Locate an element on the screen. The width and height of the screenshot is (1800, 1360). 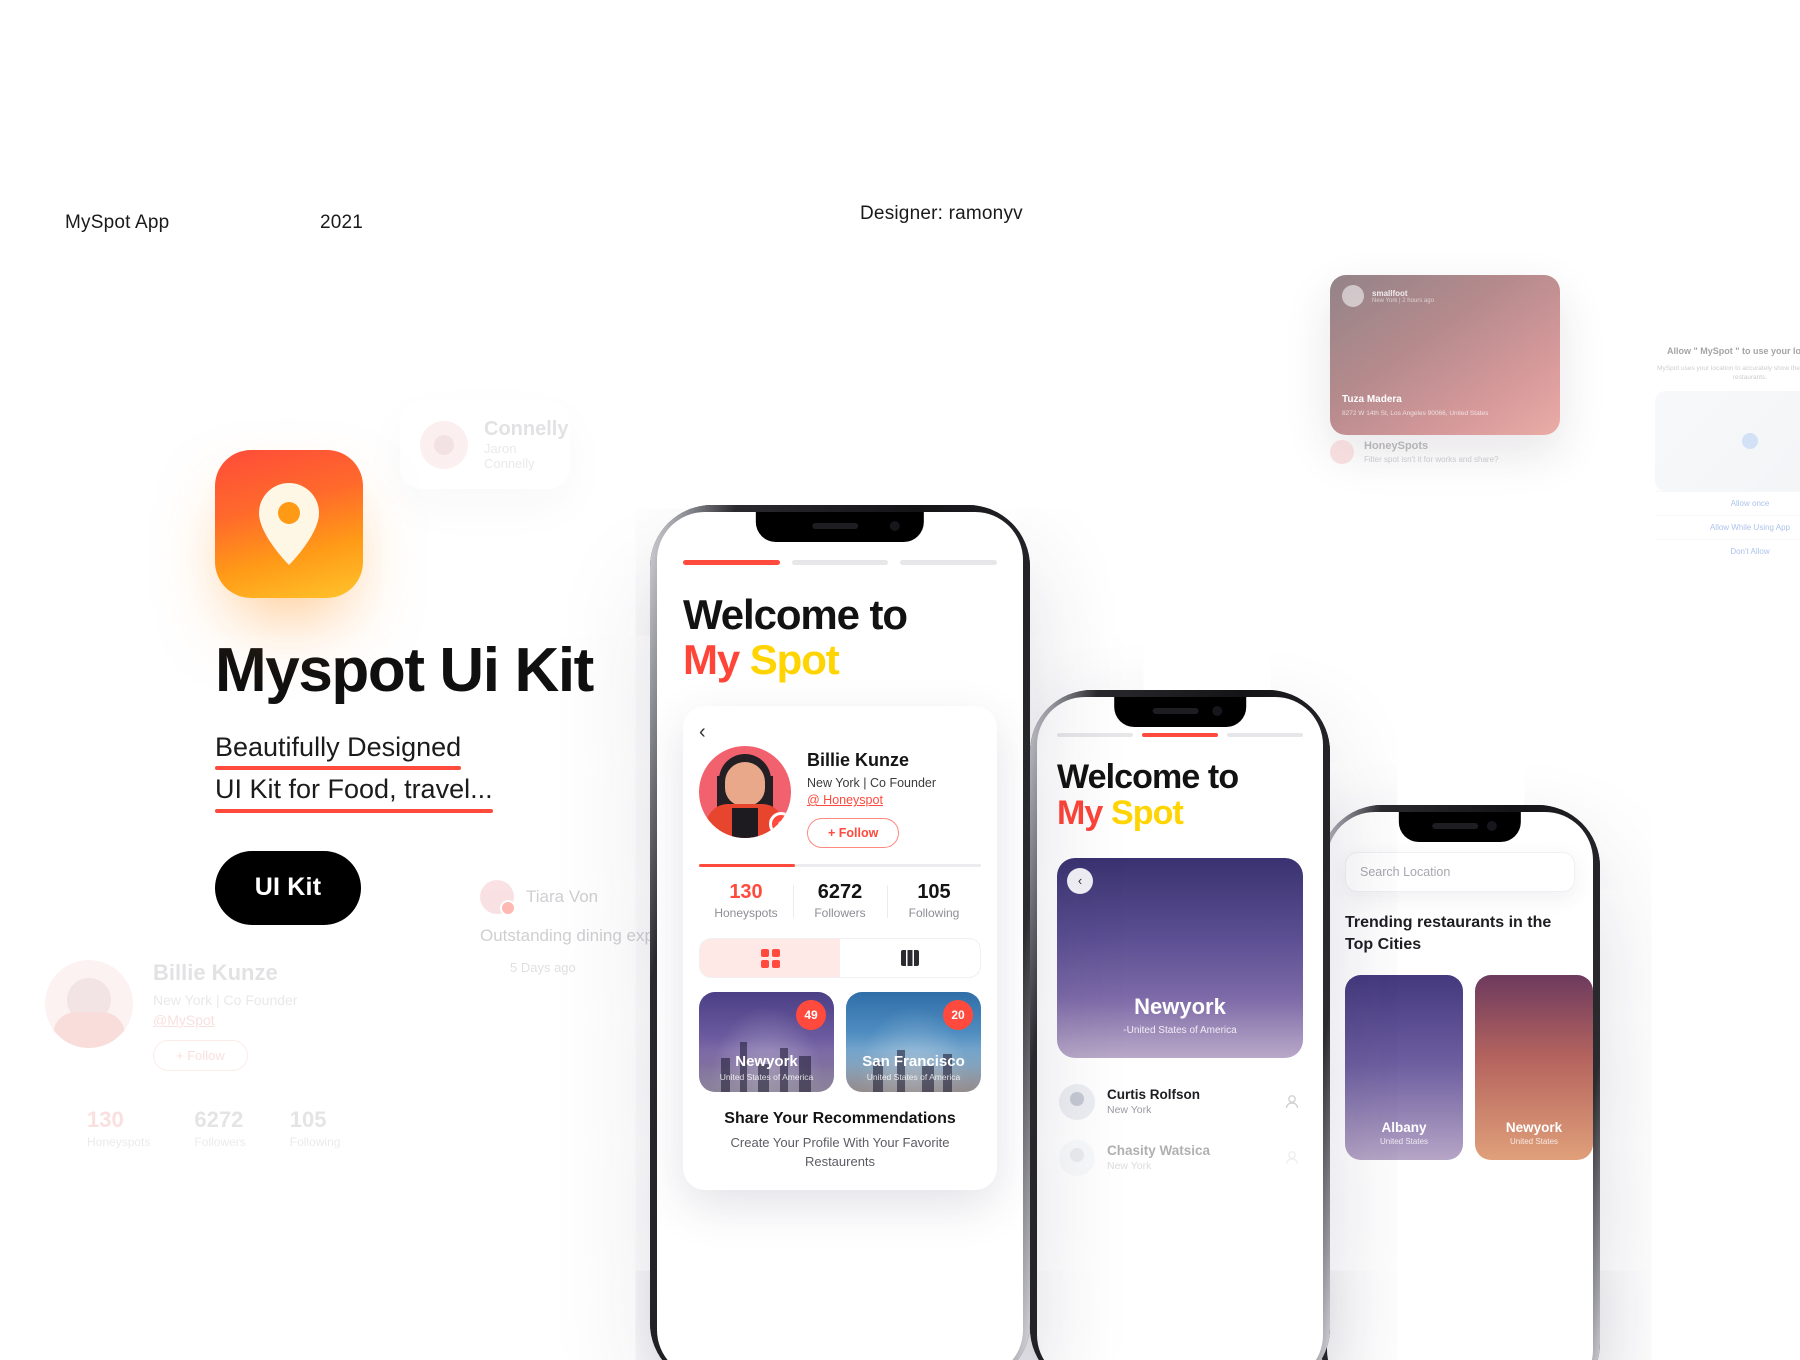
map-pin-app-icon is located at coordinates (290, 535).